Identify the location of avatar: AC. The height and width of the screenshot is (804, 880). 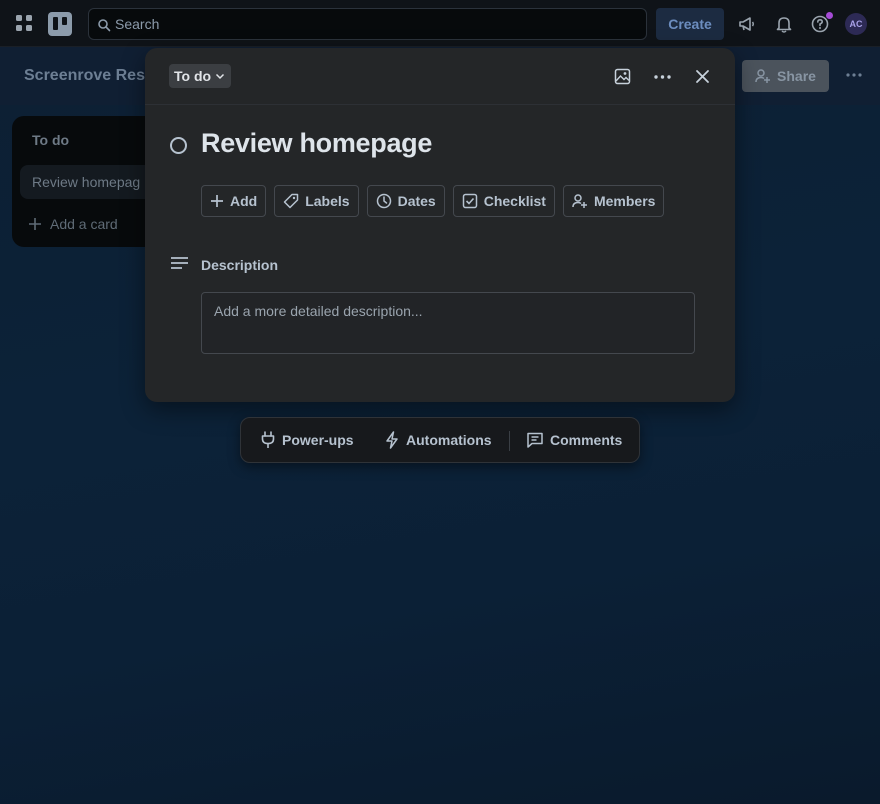
(856, 24).